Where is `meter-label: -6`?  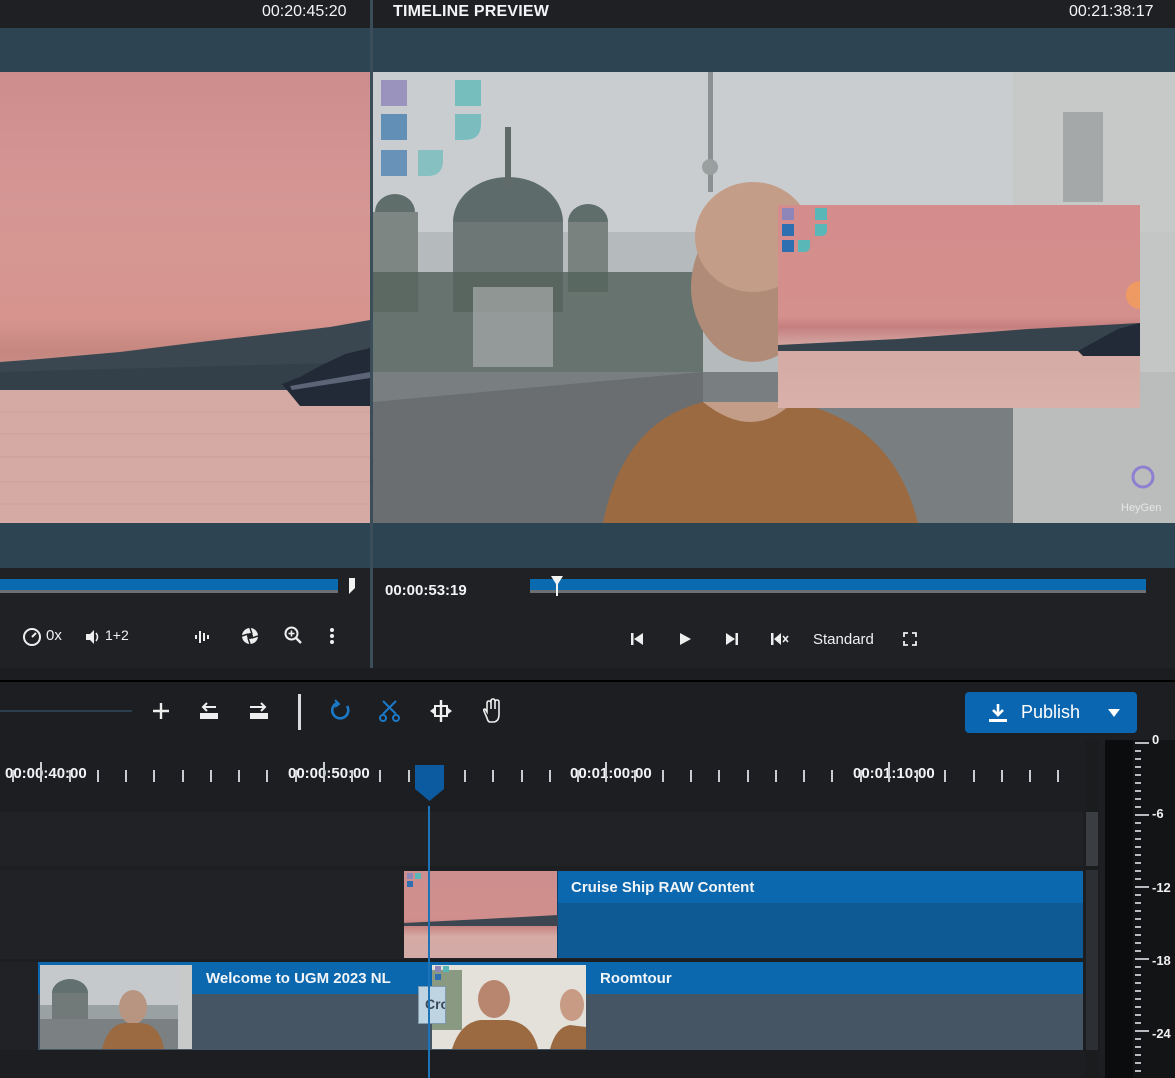
meter-label: -6 is located at coordinates (1158, 813).